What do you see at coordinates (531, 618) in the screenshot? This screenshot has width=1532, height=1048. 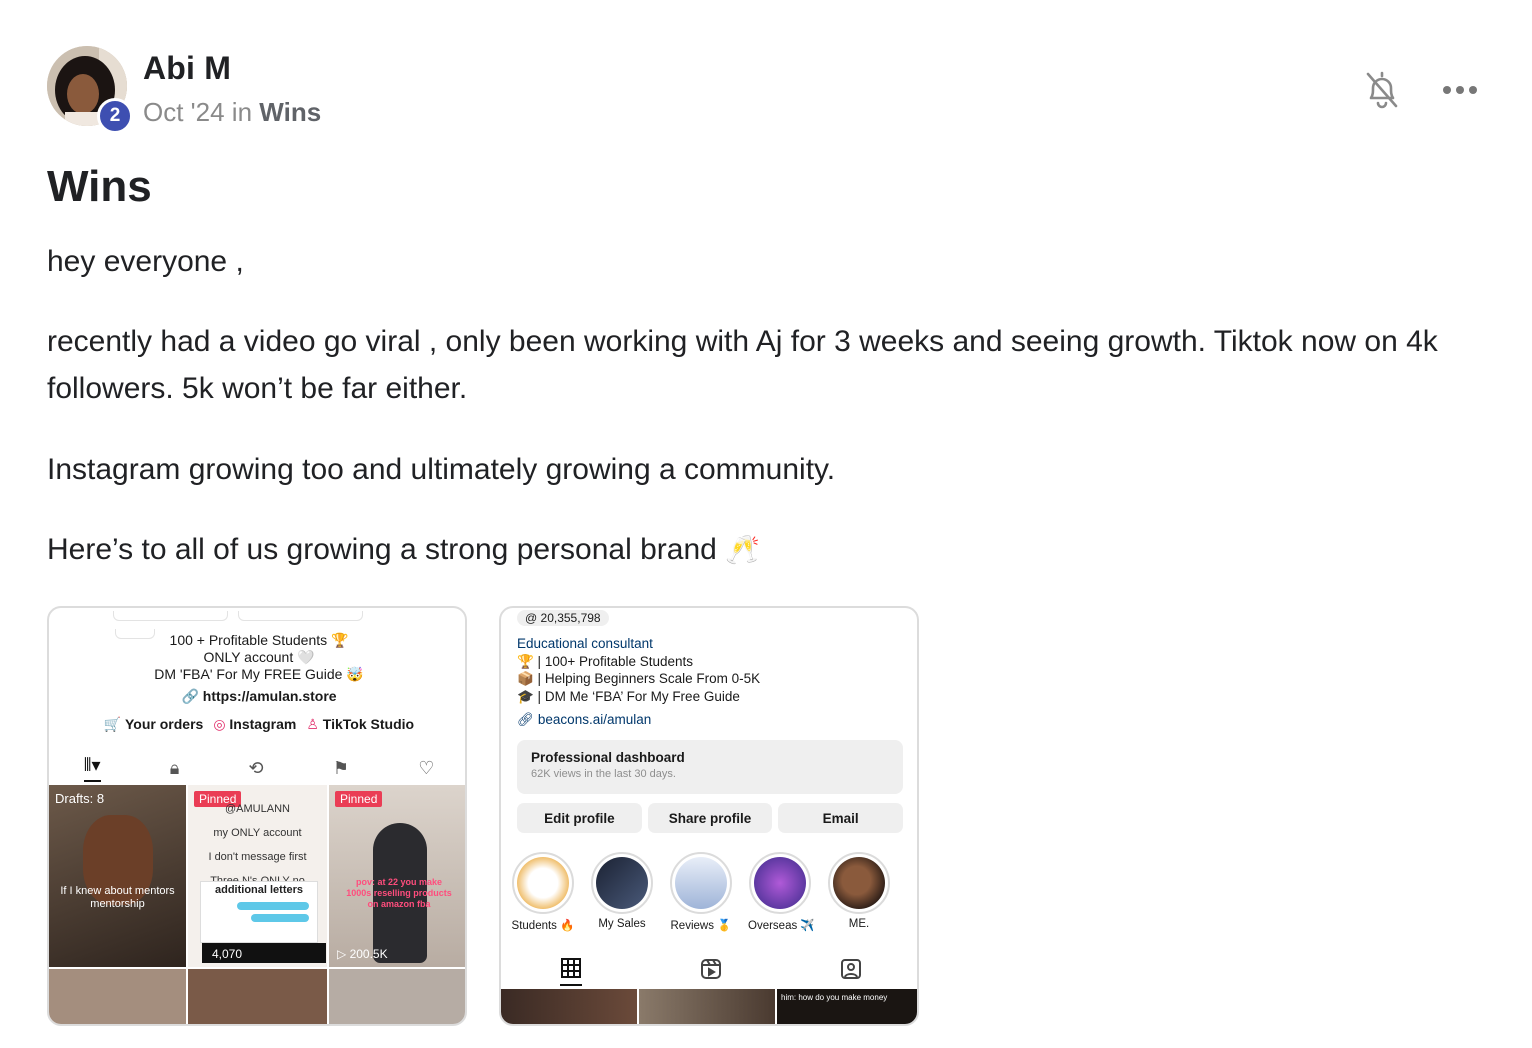 I see `threads-icon: @` at bounding box center [531, 618].